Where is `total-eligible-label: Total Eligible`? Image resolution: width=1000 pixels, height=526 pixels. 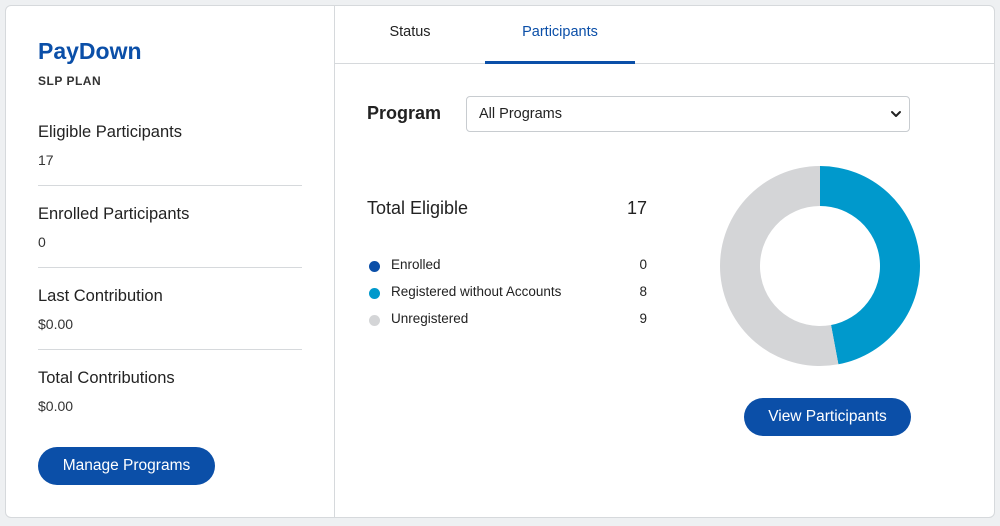 total-eligible-label: Total Eligible is located at coordinates (418, 208).